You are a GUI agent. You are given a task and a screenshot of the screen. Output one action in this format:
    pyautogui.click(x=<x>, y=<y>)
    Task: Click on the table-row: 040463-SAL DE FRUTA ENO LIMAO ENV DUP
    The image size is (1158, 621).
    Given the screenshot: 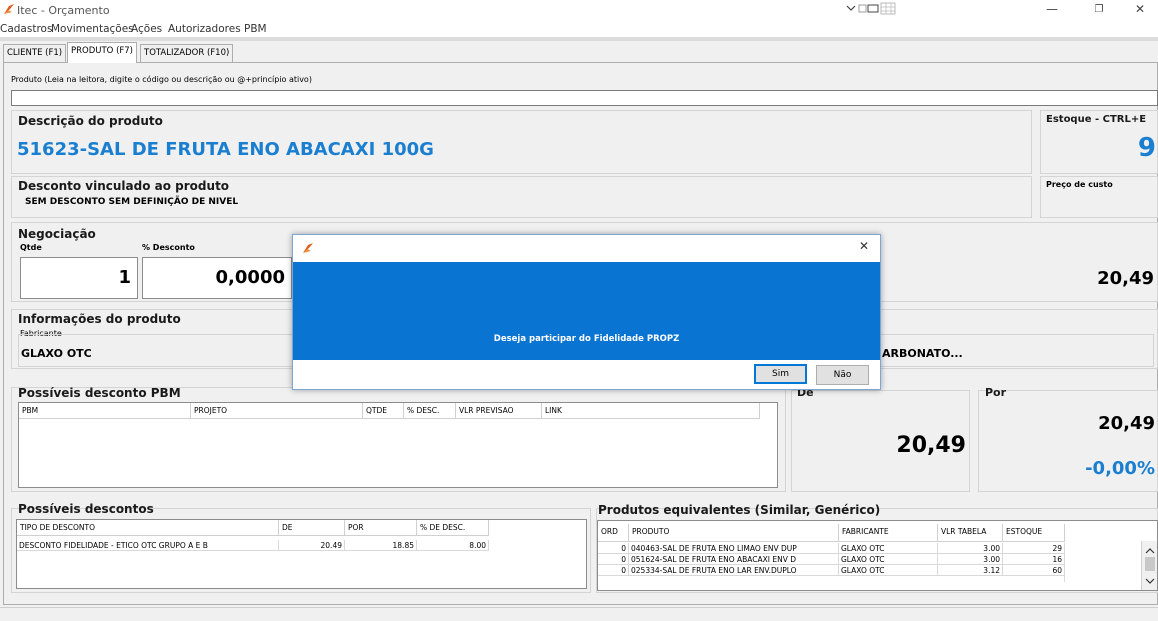 What is the action you would take?
    pyautogui.click(x=734, y=548)
    